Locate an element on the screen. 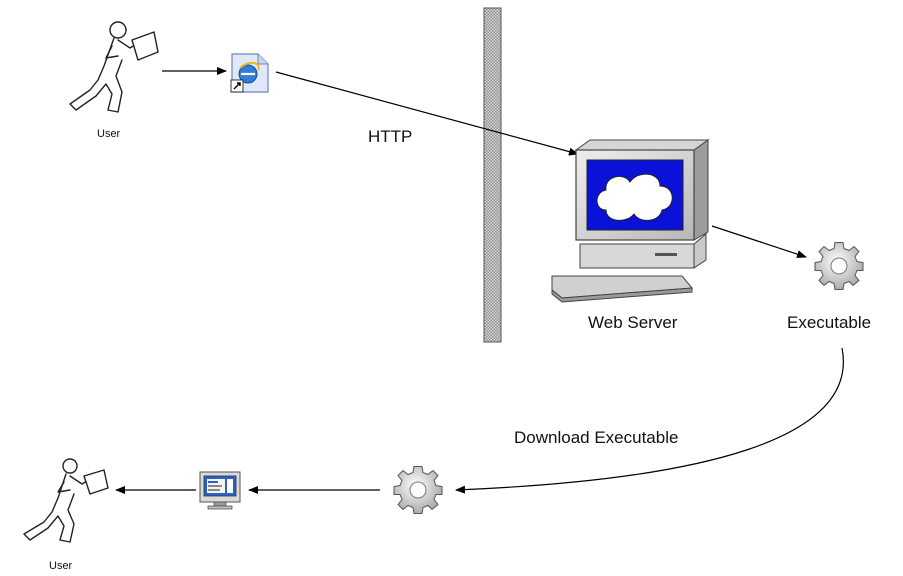 Image resolution: width=903 pixels, height=576 pixels. web-server-label: Web Server is located at coordinates (633, 322).